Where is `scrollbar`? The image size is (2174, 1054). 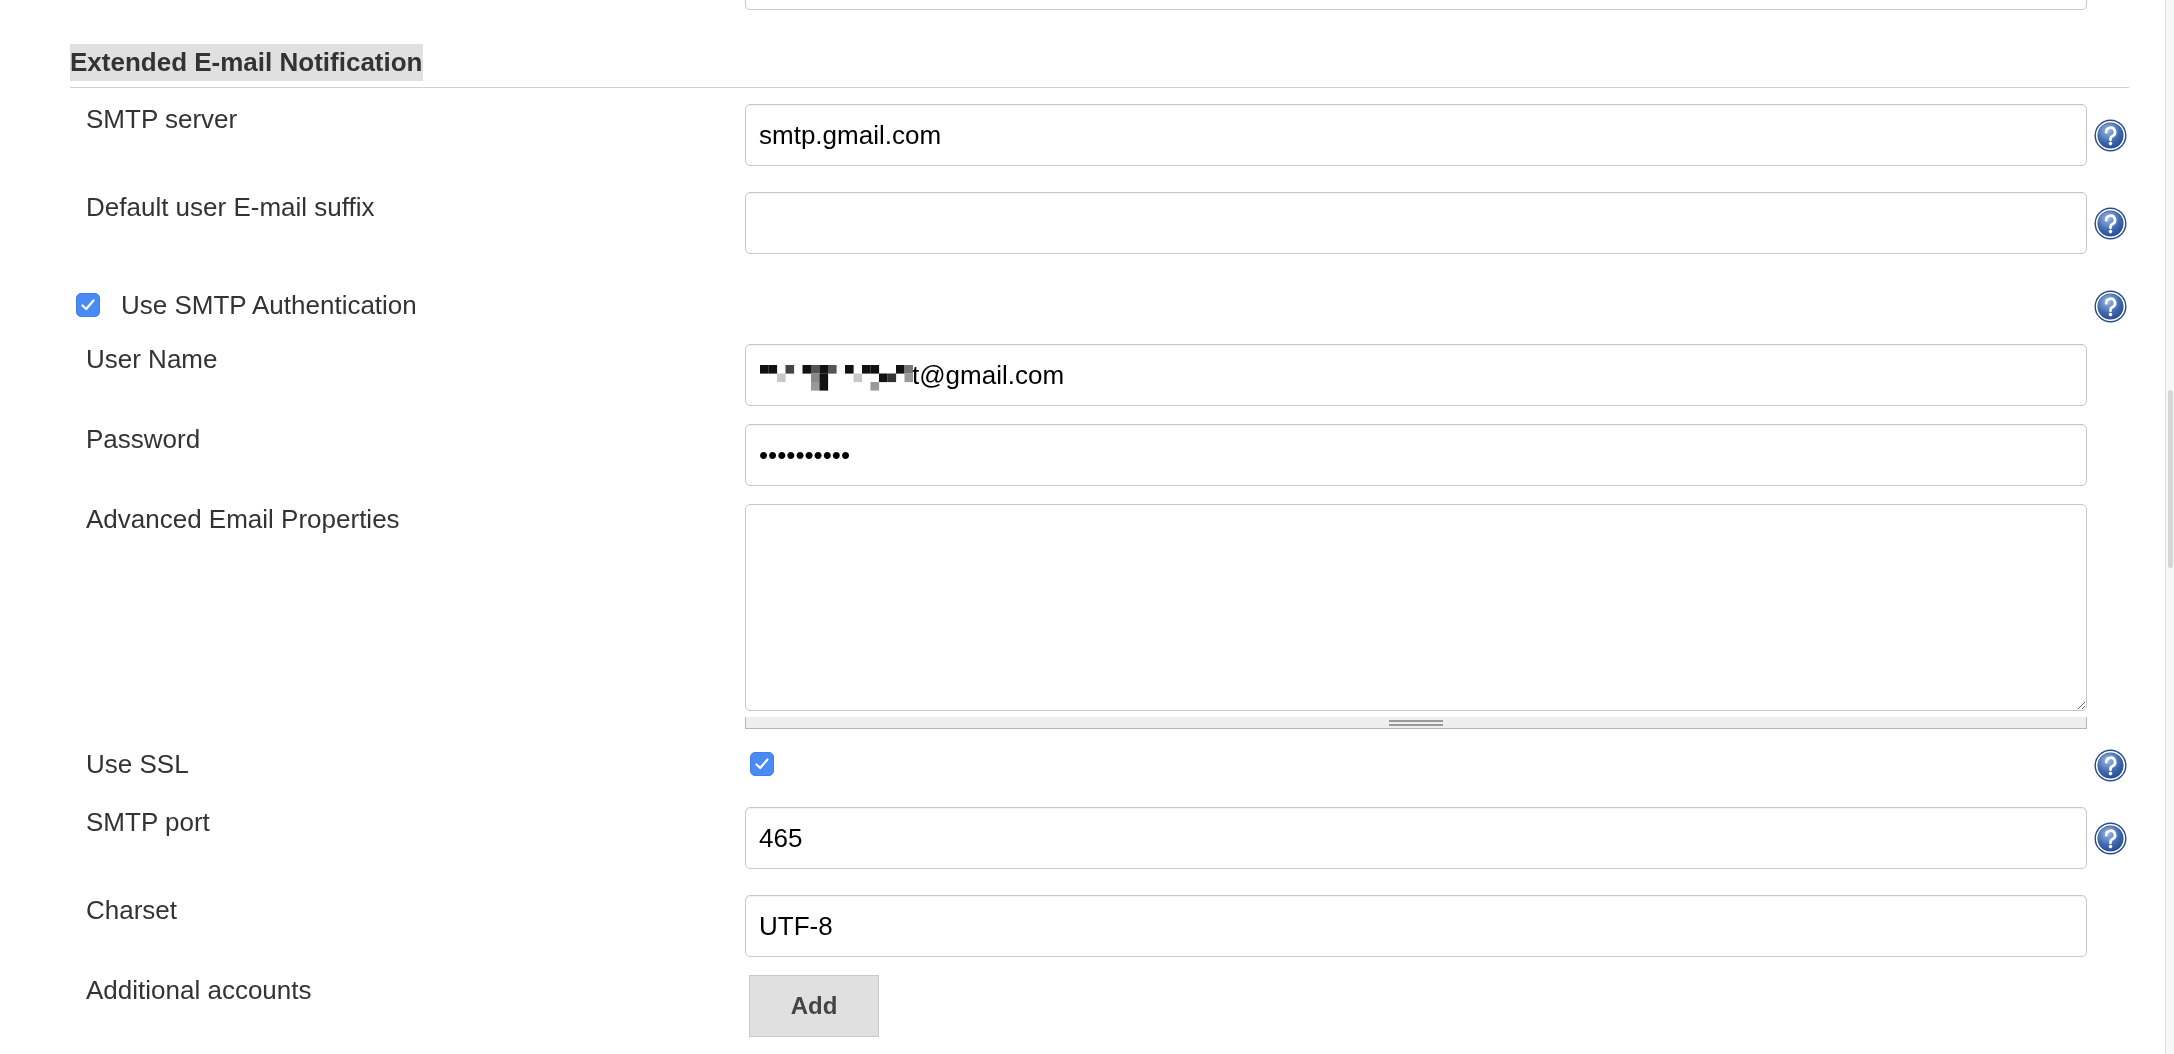 scrollbar is located at coordinates (2169, 527).